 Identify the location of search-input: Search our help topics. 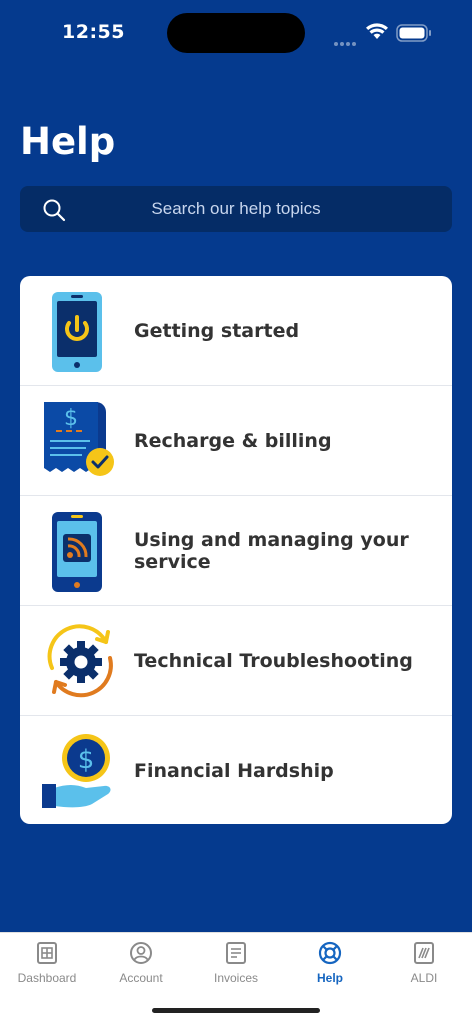
(236, 209).